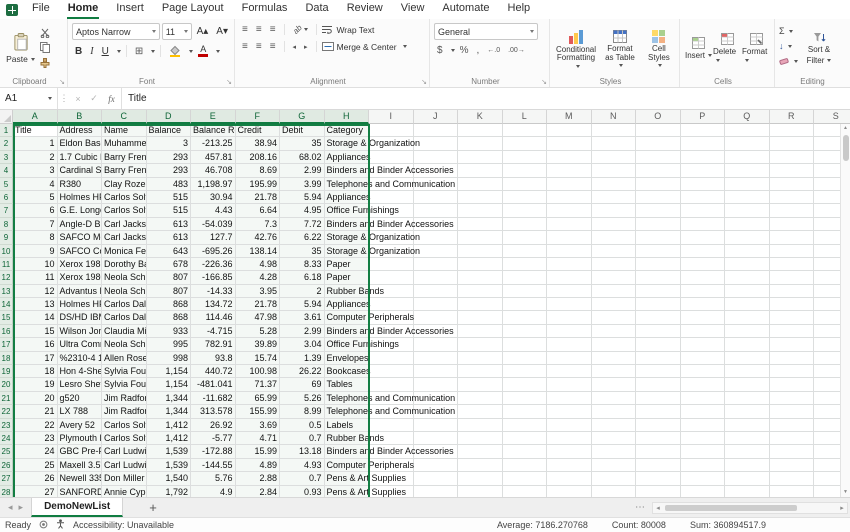 This screenshot has width=850, height=532. I want to click on cell-J10, so click(435, 251).